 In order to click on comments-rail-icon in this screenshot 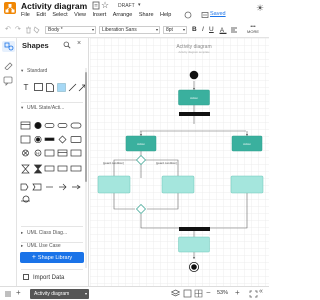, I will do `click(8, 81)`.